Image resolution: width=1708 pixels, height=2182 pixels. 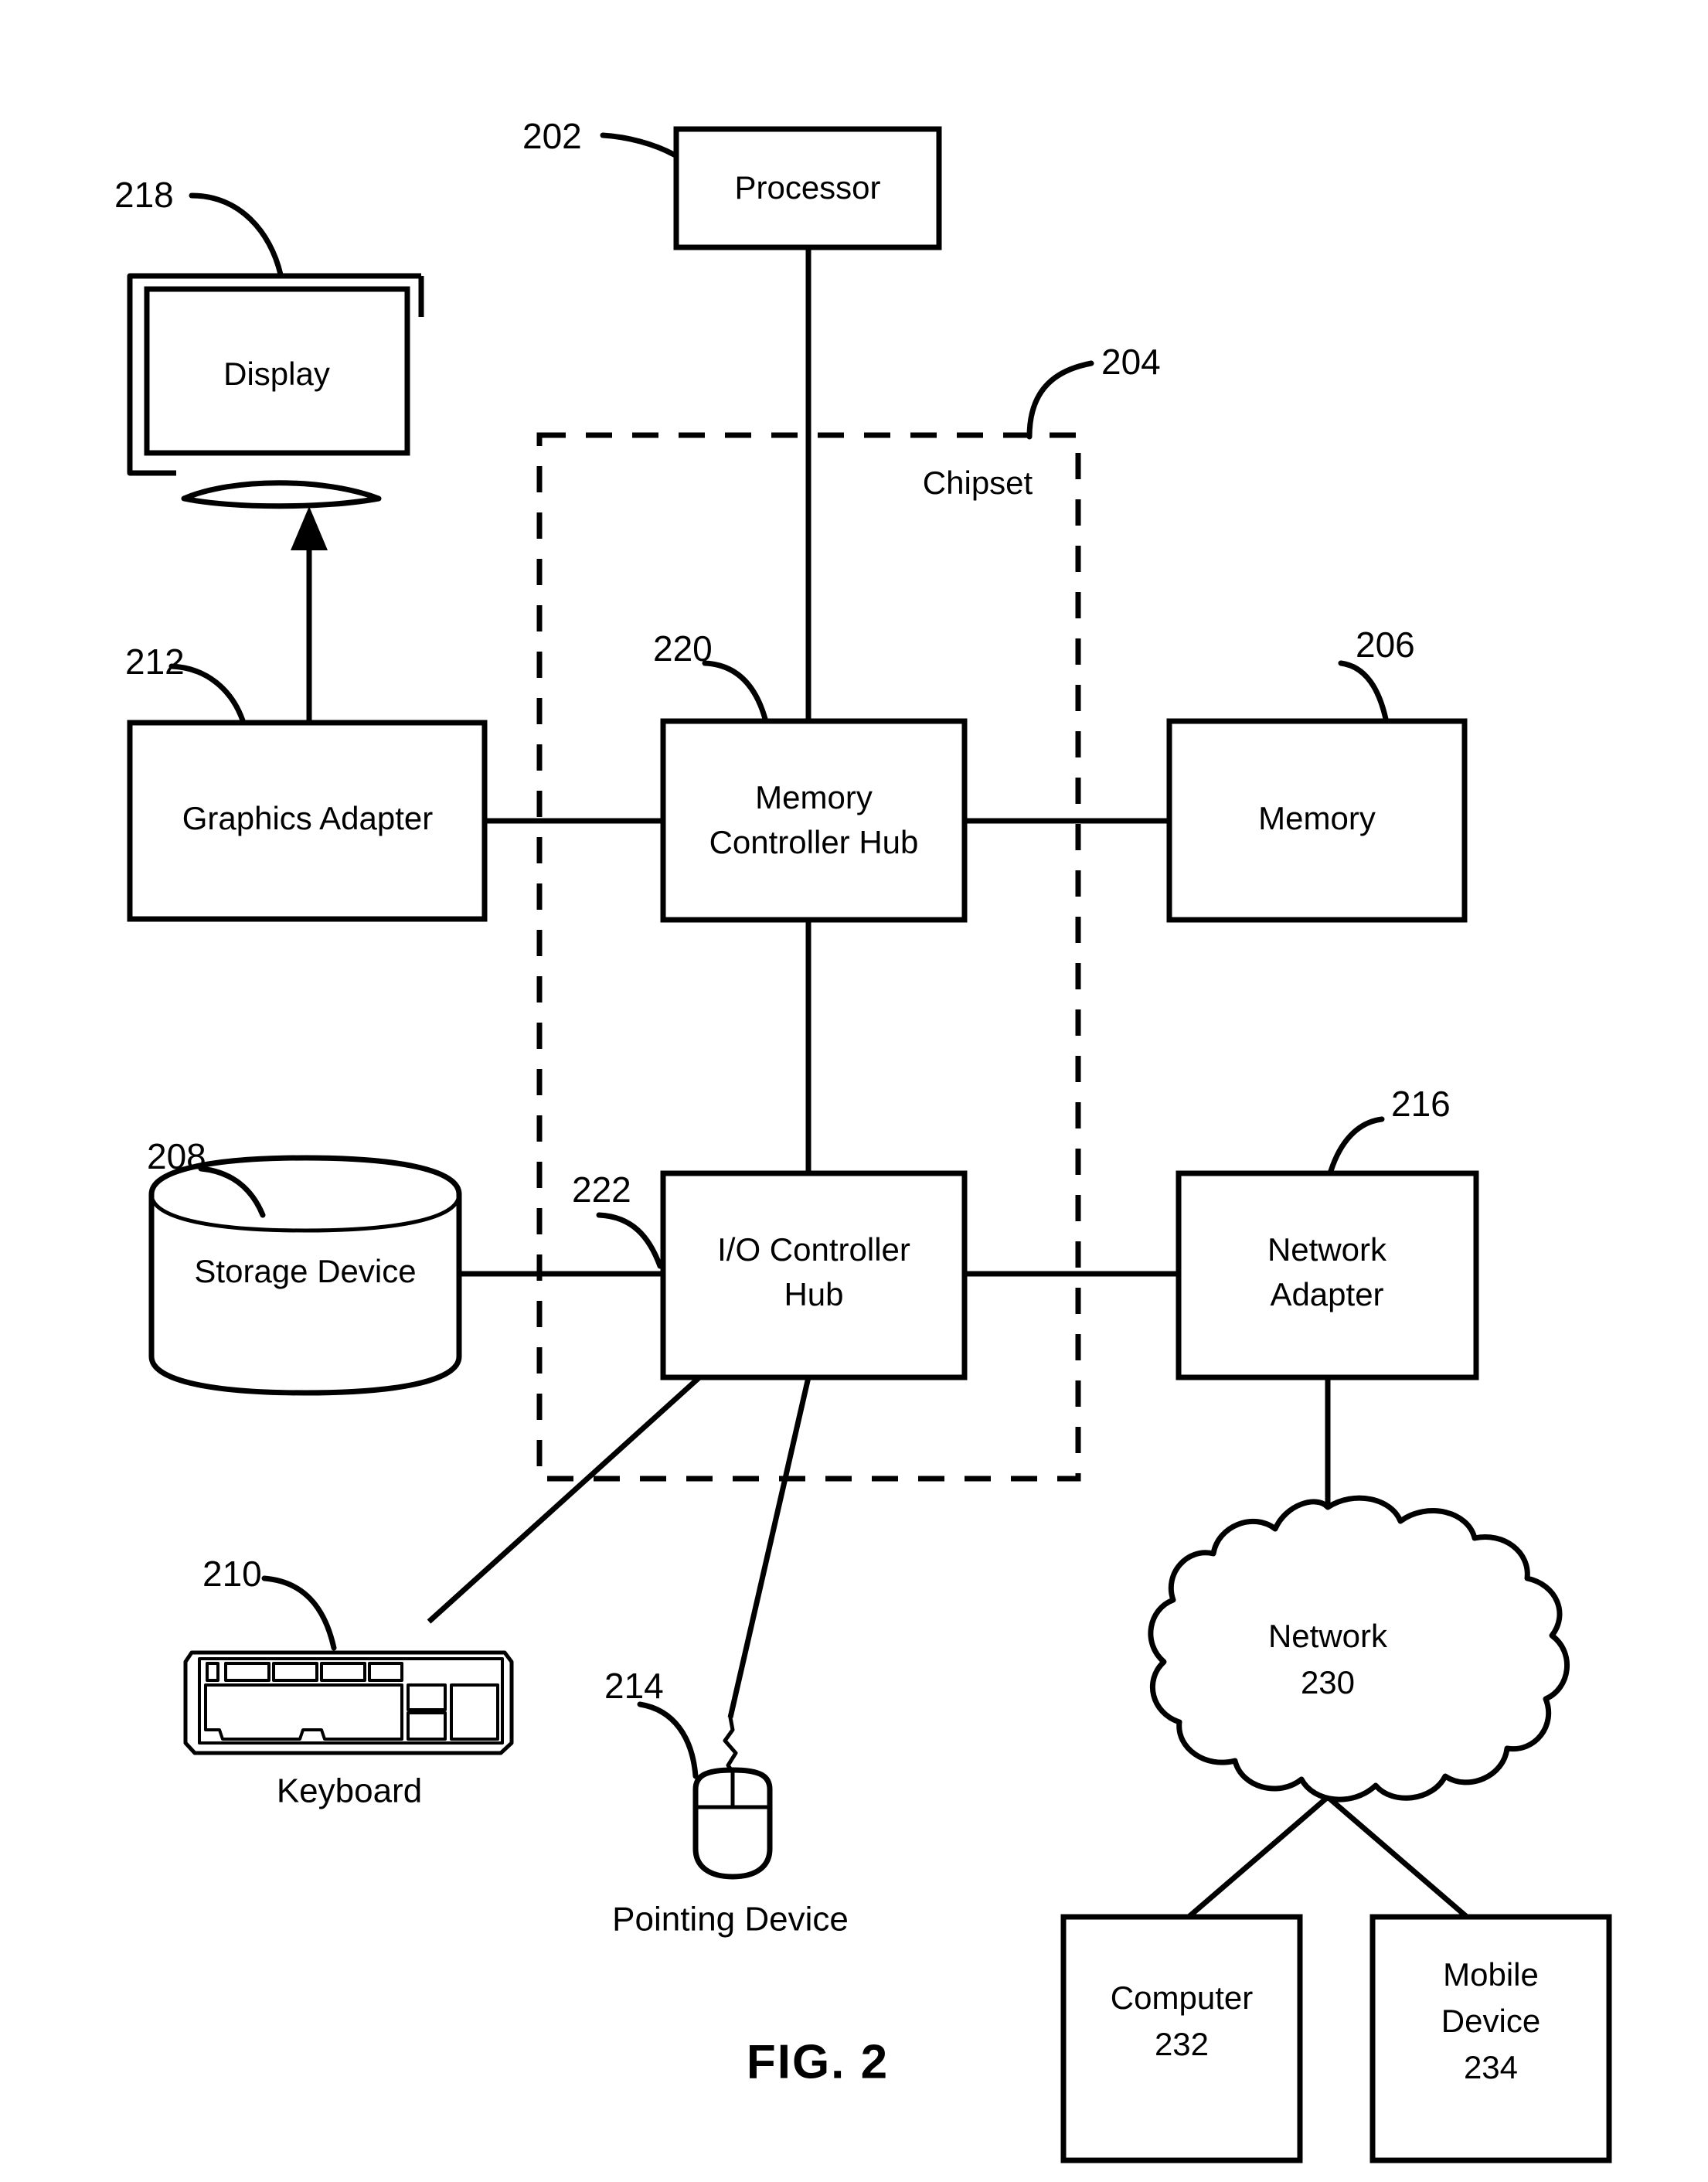 What do you see at coordinates (814, 821) in the screenshot?
I see `memory-controller-hub-box` at bounding box center [814, 821].